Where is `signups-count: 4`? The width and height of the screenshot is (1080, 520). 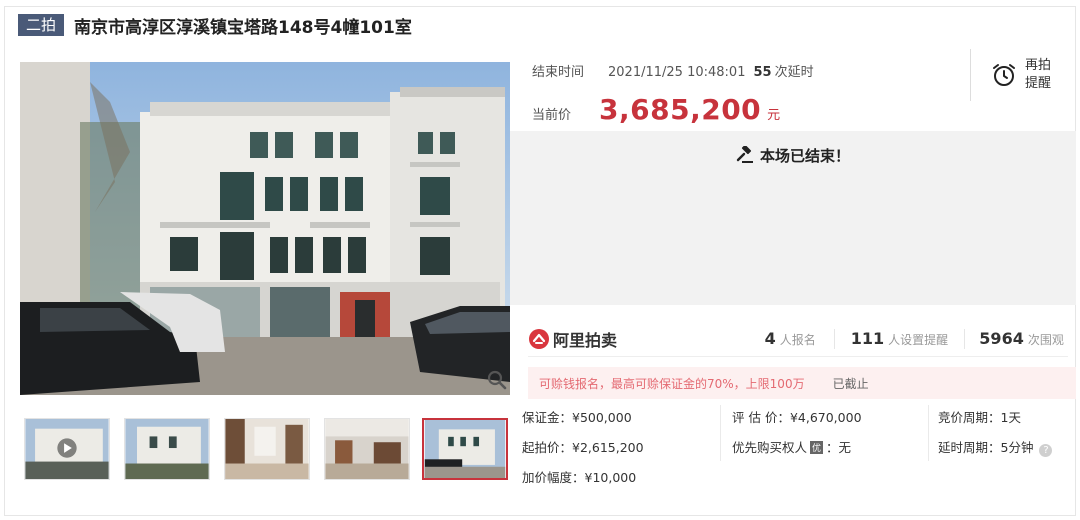 signups-count: 4 is located at coordinates (770, 338).